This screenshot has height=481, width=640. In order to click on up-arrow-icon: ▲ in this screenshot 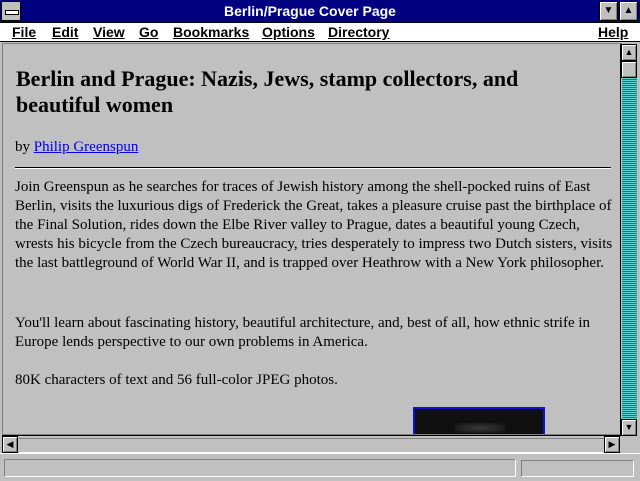, I will do `click(629, 52)`.